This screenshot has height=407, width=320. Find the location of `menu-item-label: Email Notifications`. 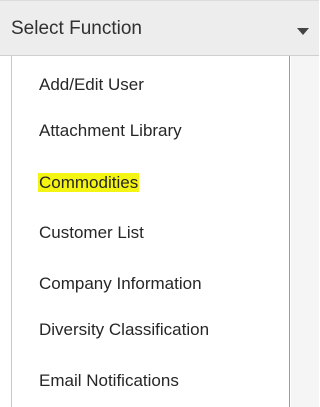

menu-item-label: Email Notifications is located at coordinates (109, 380).